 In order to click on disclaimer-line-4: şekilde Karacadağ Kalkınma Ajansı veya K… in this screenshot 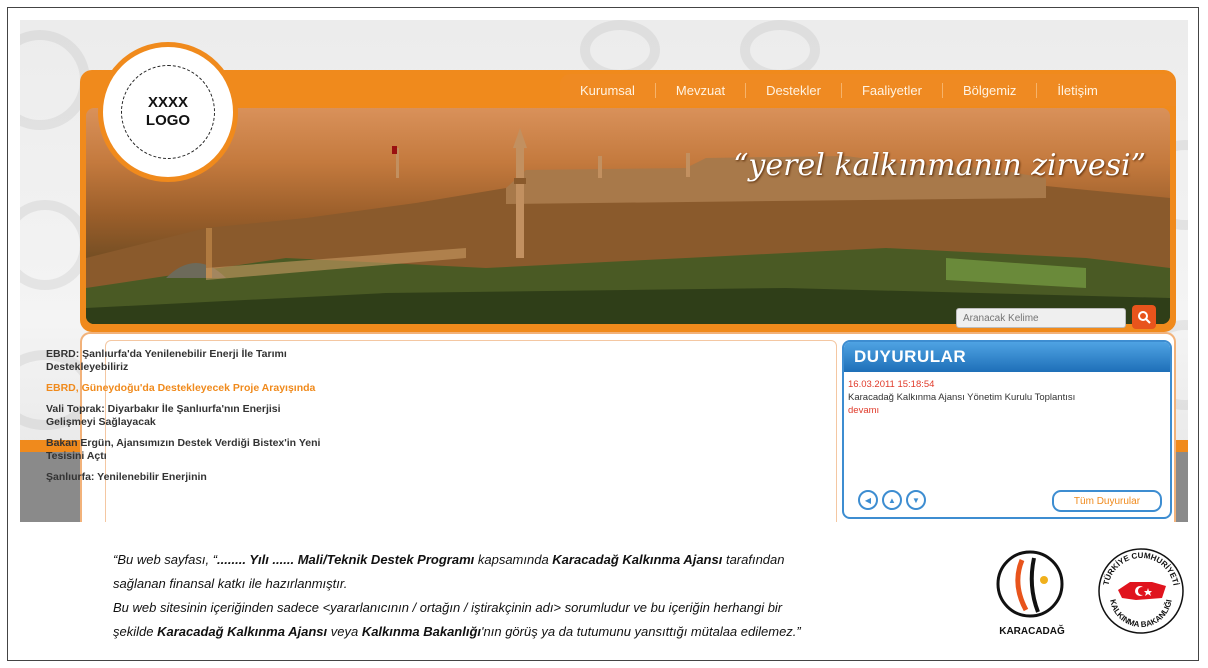, I will do `click(457, 631)`.